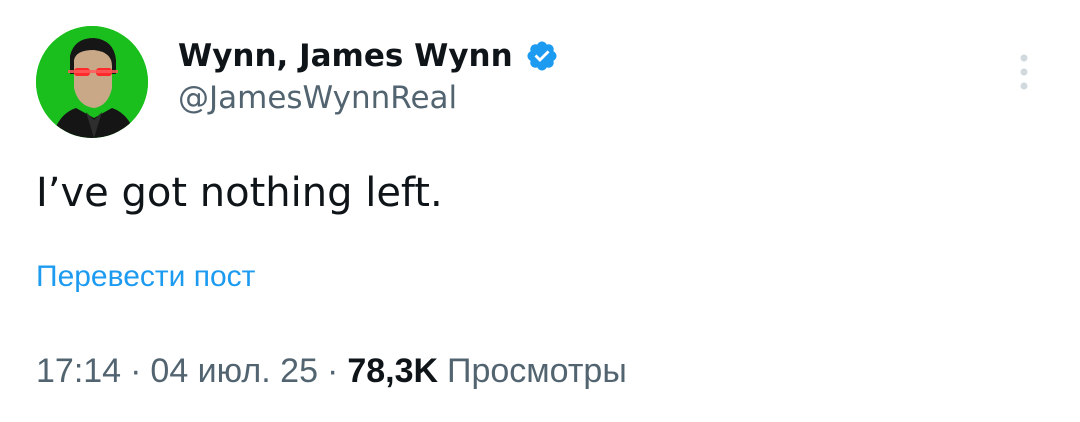 This screenshot has height=422, width=1080. I want to click on author-name-row: Wynn, James Wynn, so click(368, 56).